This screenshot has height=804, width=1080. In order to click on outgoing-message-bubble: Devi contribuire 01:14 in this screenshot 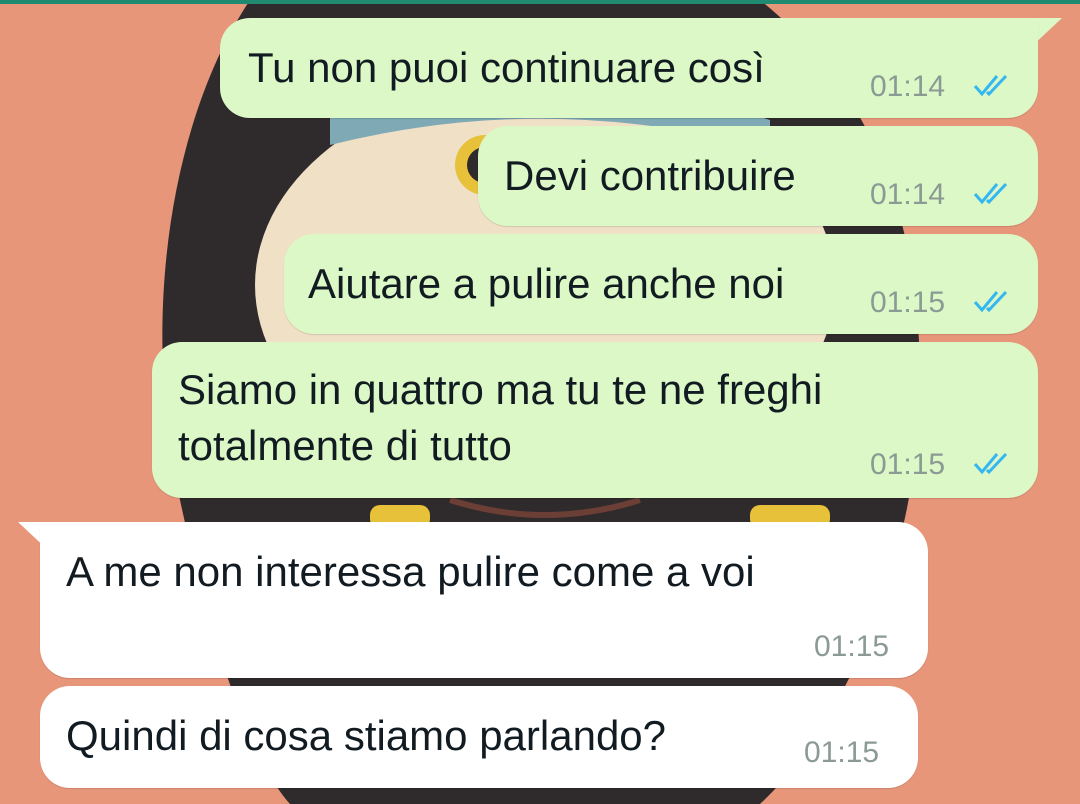, I will do `click(758, 176)`.